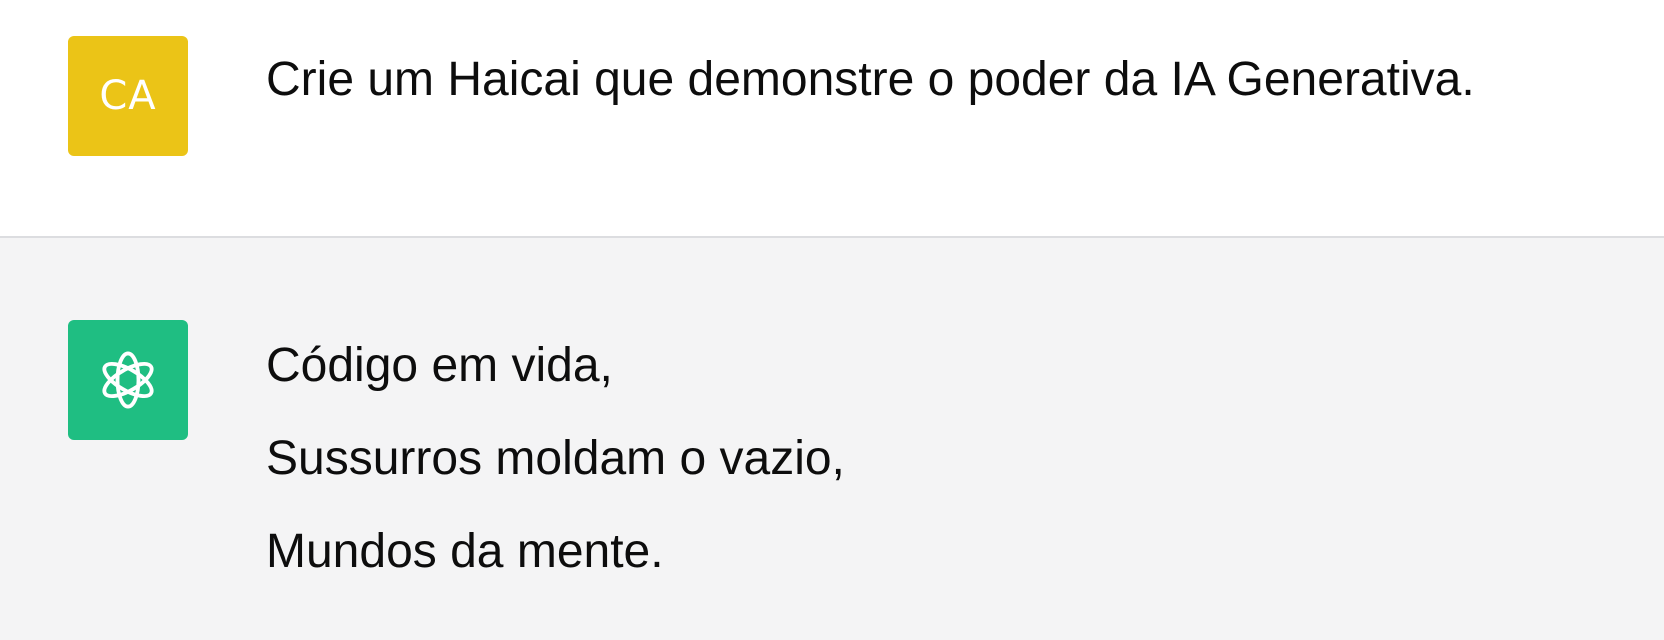 The image size is (1664, 640). I want to click on poem-line-2: Sussurros moldam o vazio,, so click(555, 458).